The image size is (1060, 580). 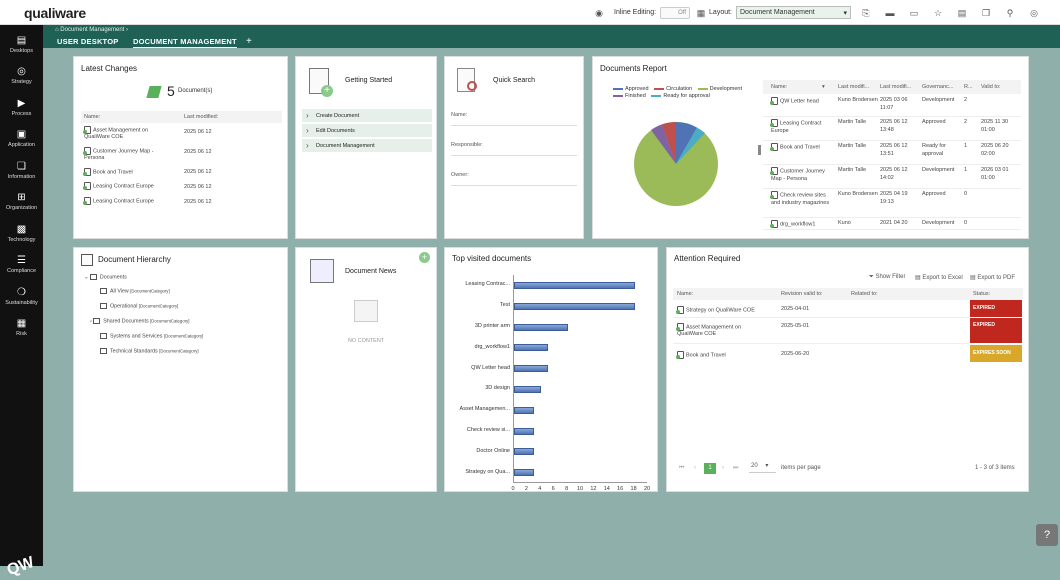 I want to click on status-icon: ◉, so click(x=599, y=13).